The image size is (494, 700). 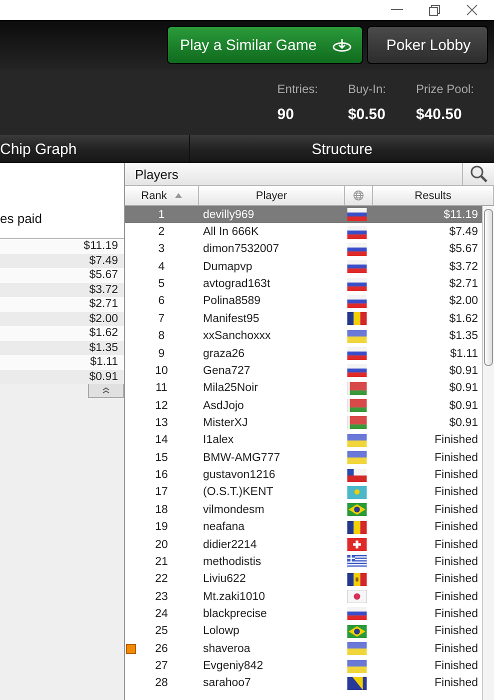 I want to click on player-cell-text: Dumapvp, so click(x=228, y=266).